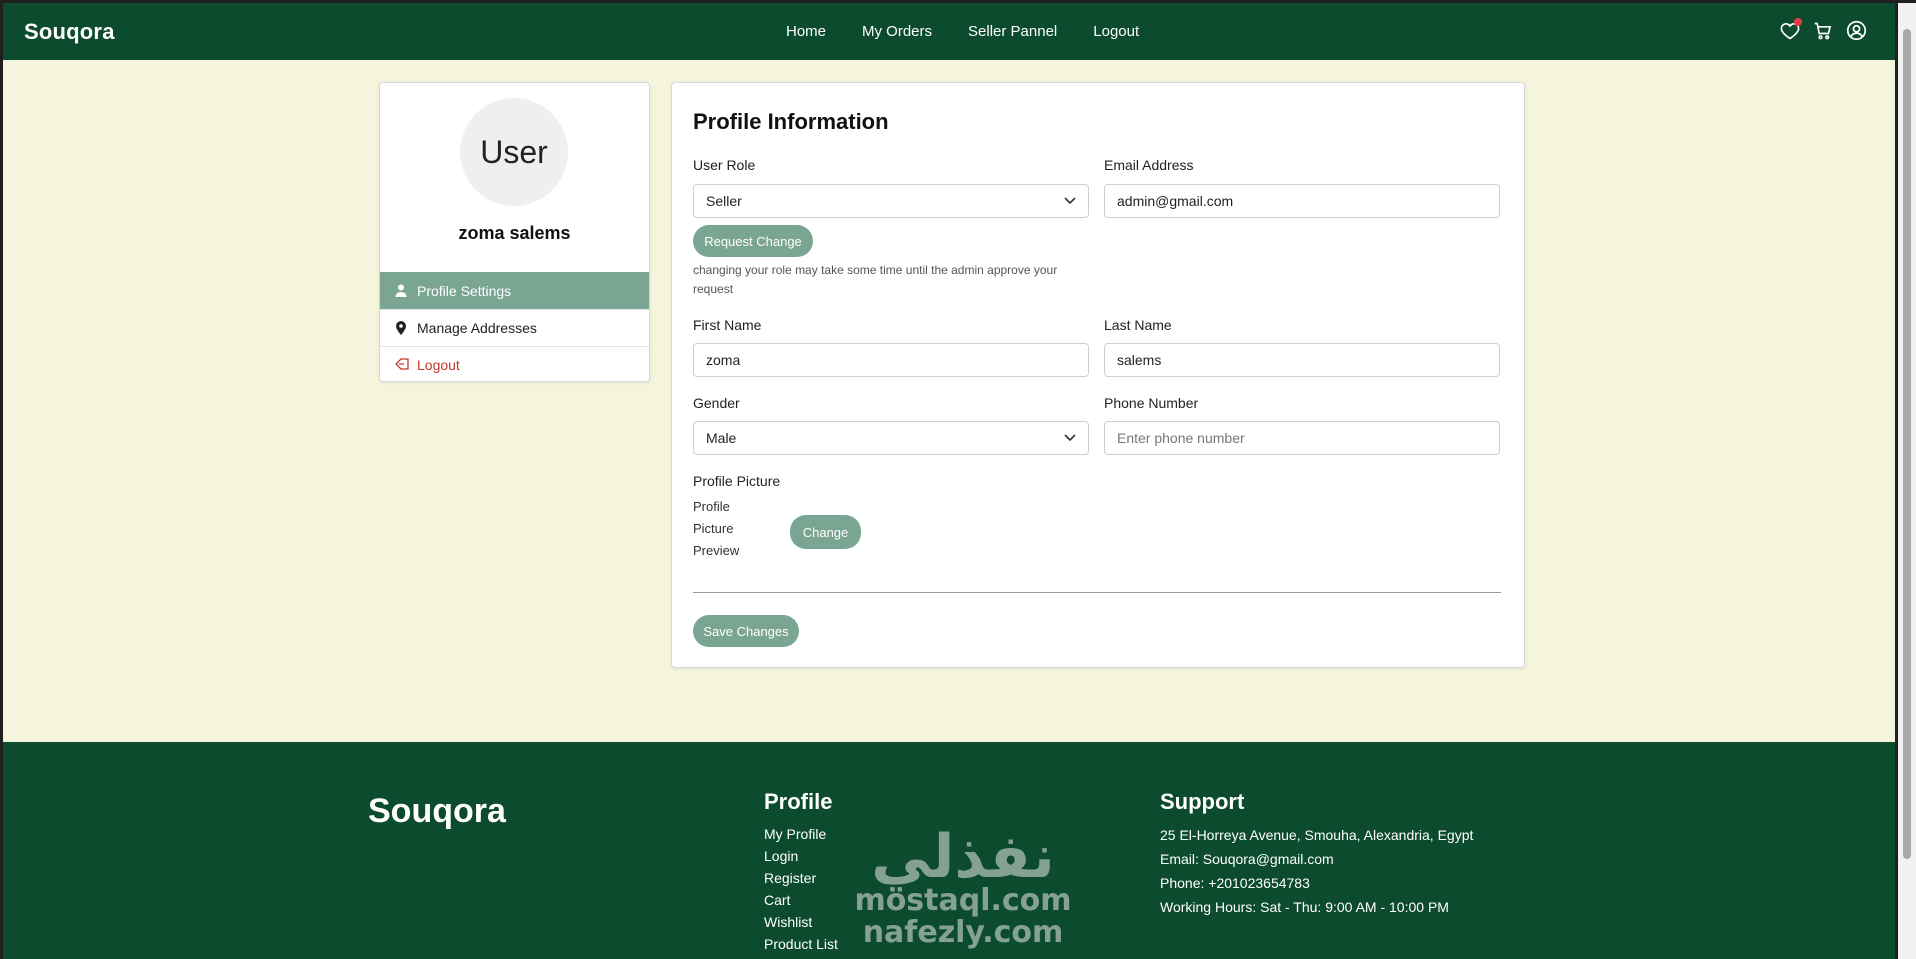  Describe the element at coordinates (801, 922) in the screenshot. I see `footer-link-wishlist: Wishlist` at that location.